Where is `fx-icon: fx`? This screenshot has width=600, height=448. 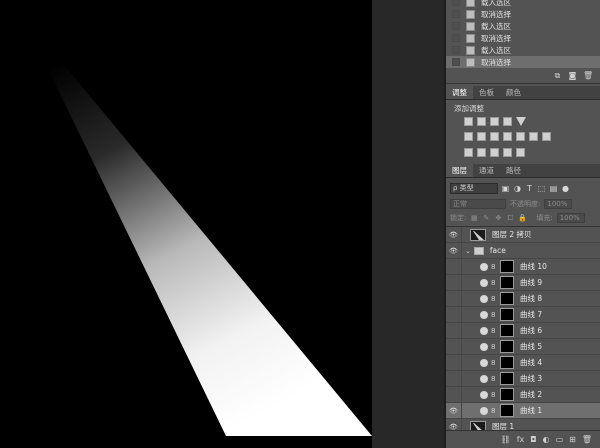
fx-icon: fx is located at coordinates (521, 439).